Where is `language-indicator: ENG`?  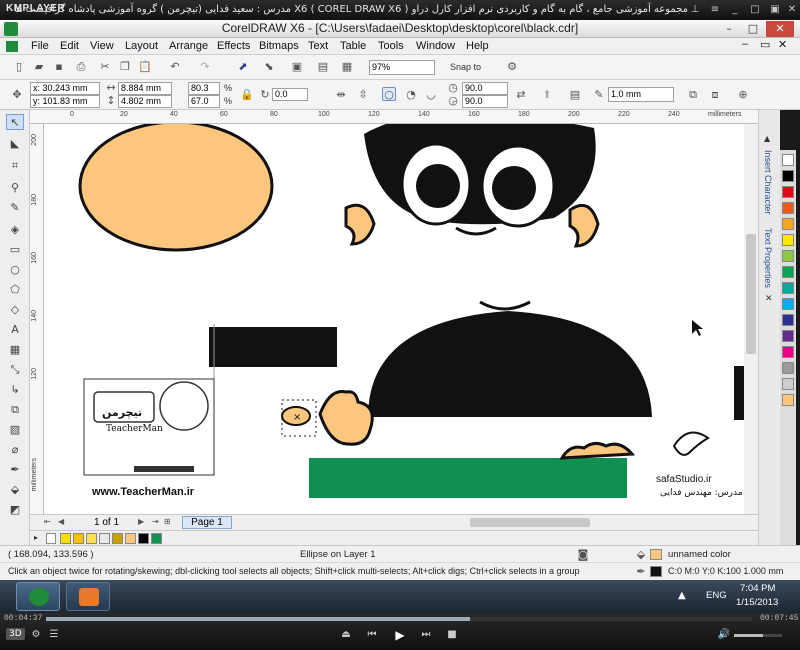
language-indicator: ENG is located at coordinates (716, 595).